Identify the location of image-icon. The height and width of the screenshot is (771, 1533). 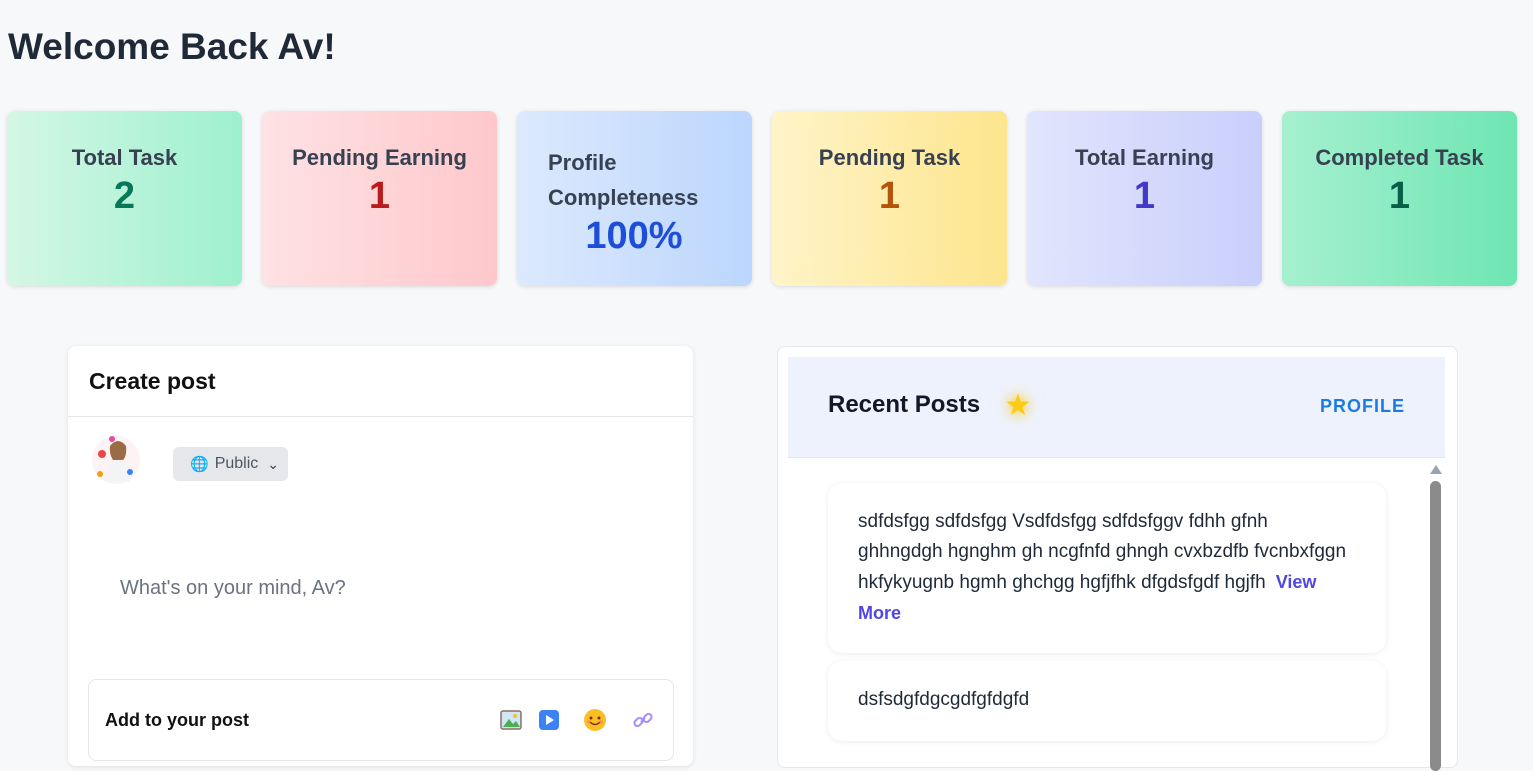
(511, 720).